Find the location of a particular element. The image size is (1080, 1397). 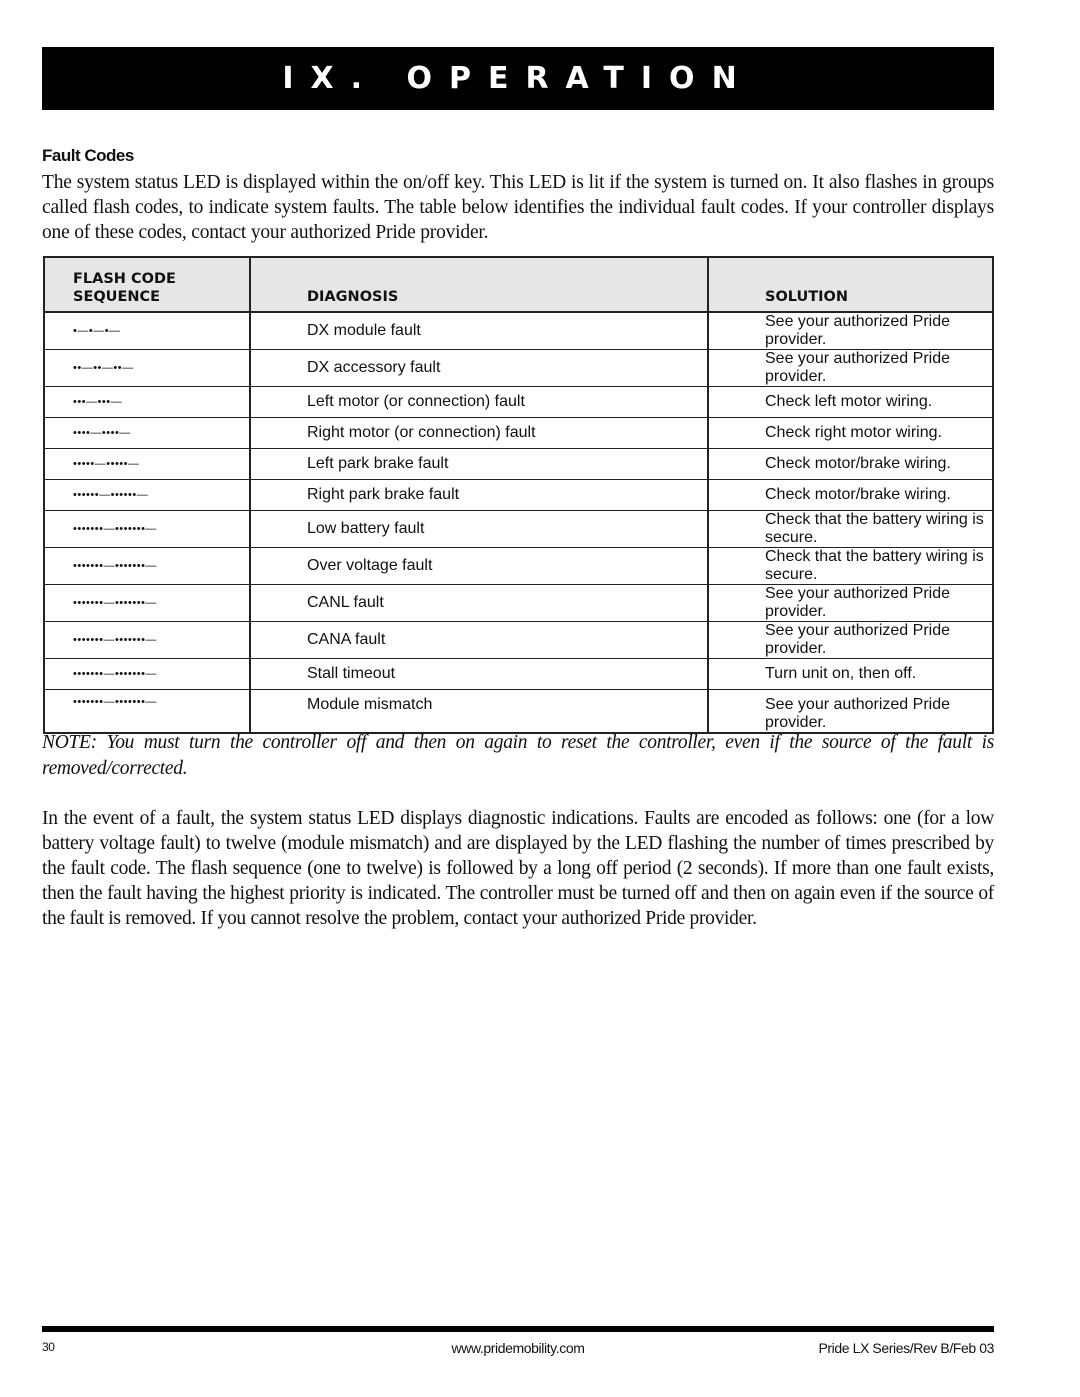

solution-cell: Turn unit on, then off. is located at coordinates (850, 674).